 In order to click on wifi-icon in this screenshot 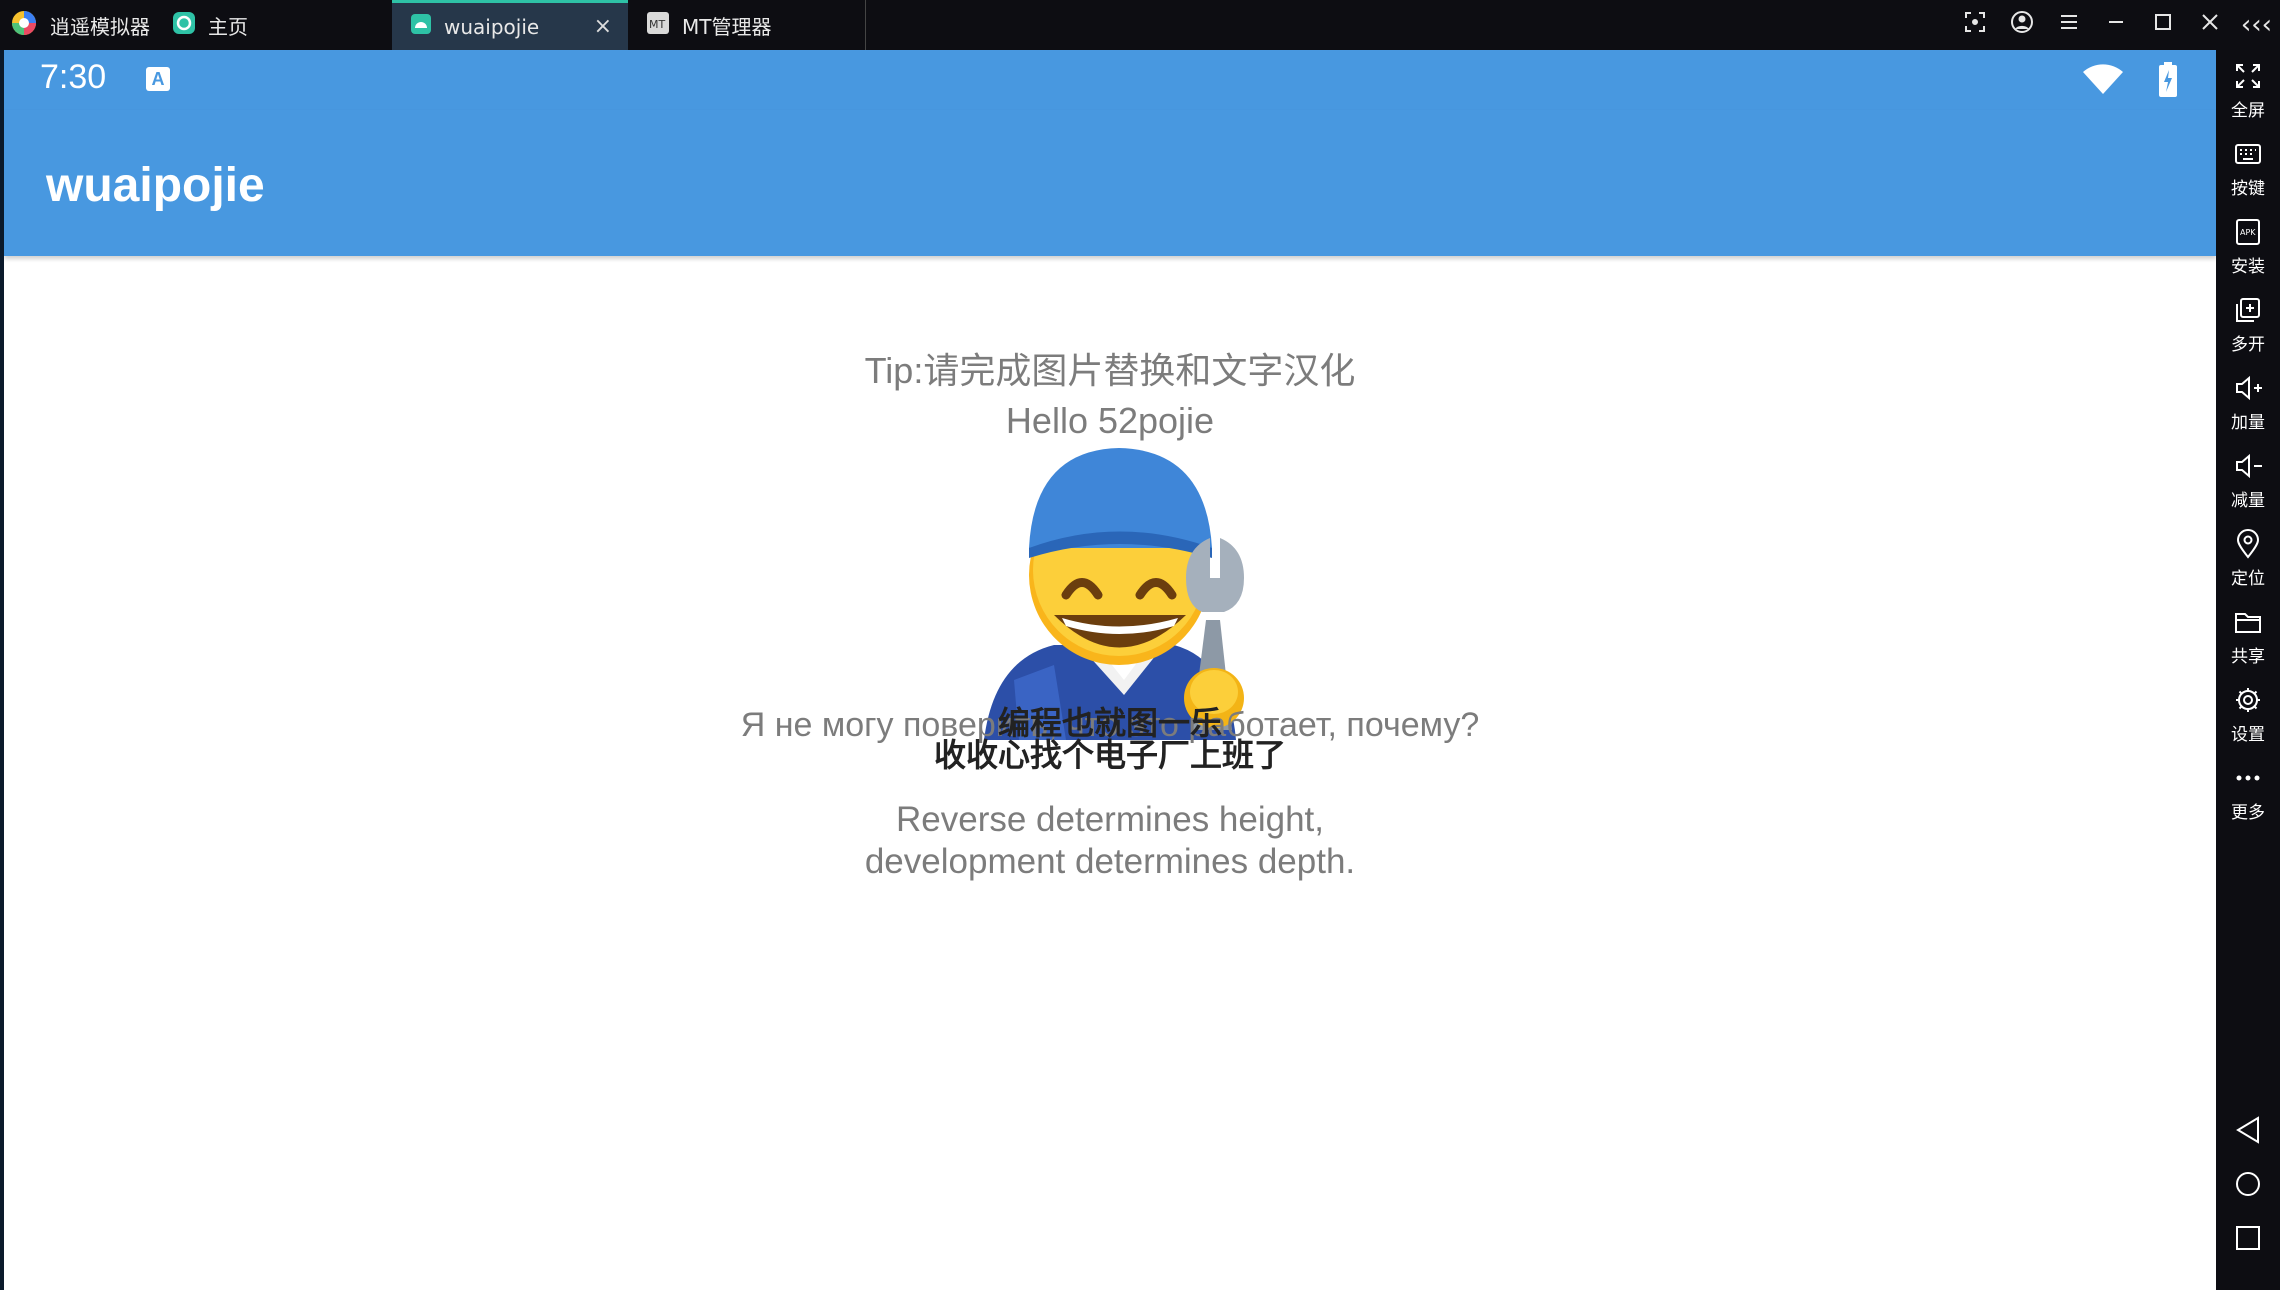, I will do `click(2103, 82)`.